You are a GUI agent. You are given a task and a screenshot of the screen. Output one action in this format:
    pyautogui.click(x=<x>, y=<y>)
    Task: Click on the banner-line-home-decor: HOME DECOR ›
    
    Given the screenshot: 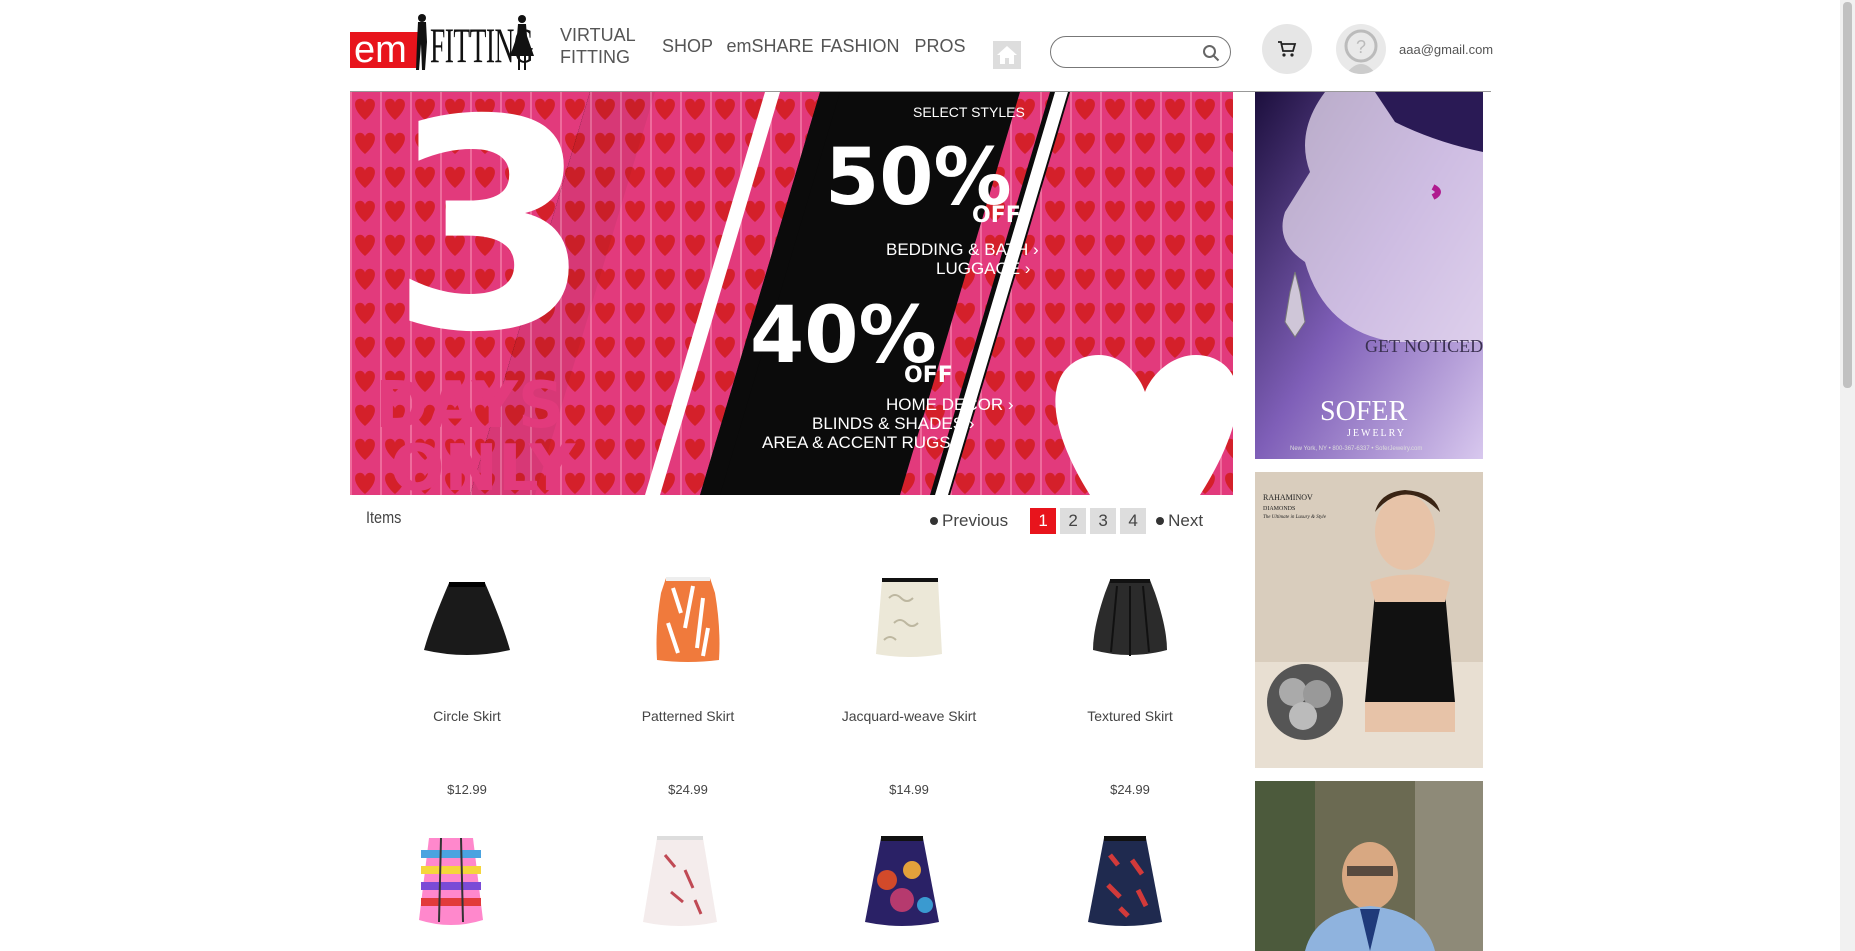 What is the action you would take?
    pyautogui.click(x=950, y=404)
    